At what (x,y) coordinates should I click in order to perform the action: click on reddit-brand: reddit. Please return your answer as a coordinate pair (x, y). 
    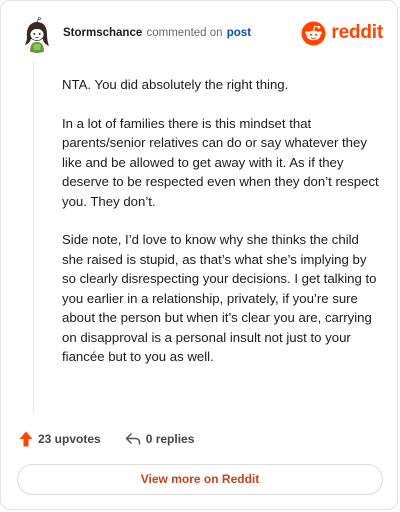
    Looking at the image, I should click on (342, 33).